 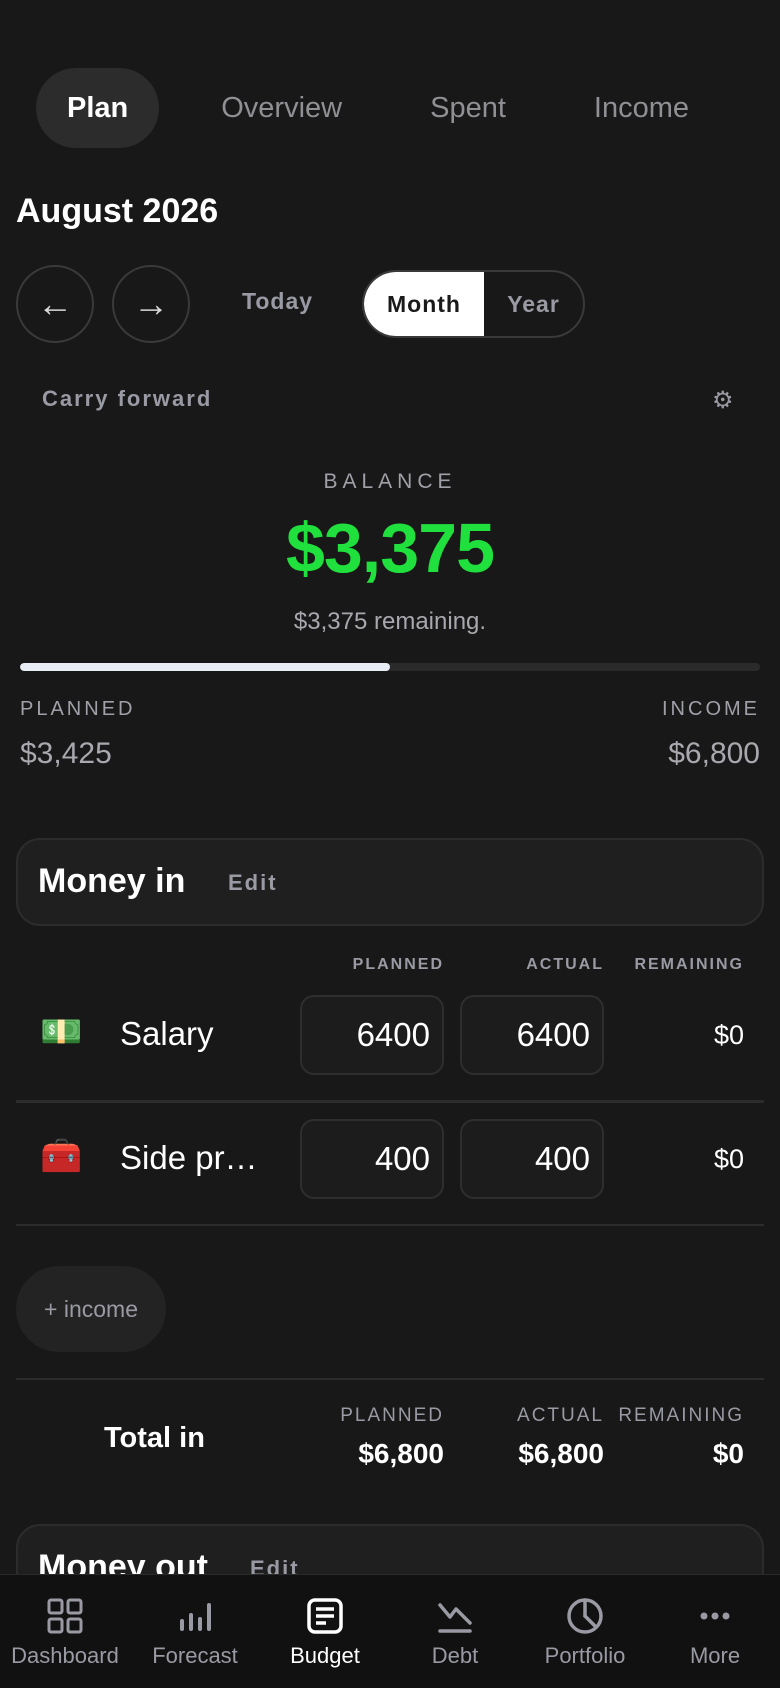 I want to click on pie-chart-icon, so click(x=585, y=1616).